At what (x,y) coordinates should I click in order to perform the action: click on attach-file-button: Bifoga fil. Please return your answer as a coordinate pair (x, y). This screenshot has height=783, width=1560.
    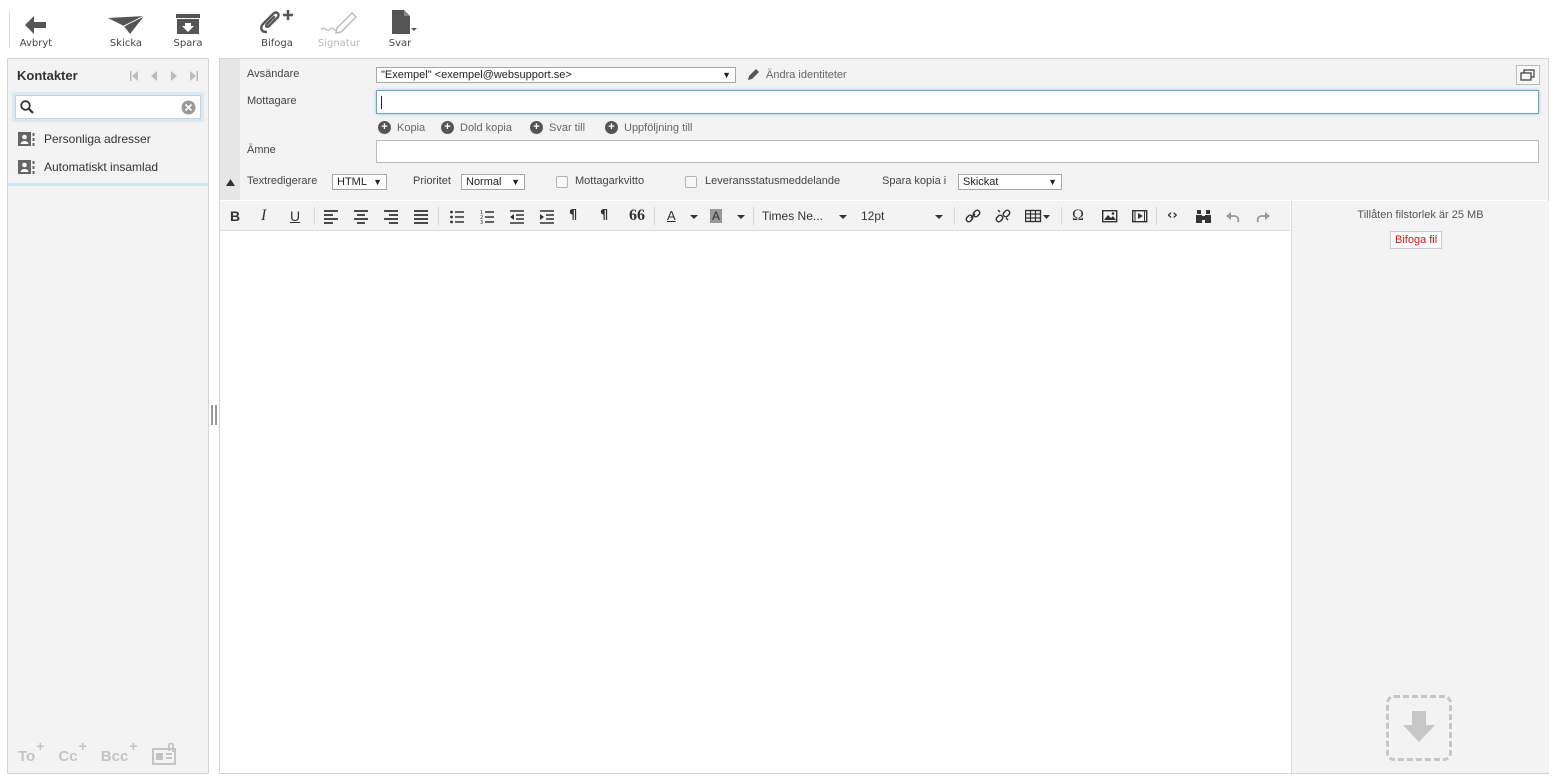
    Looking at the image, I should click on (1416, 240).